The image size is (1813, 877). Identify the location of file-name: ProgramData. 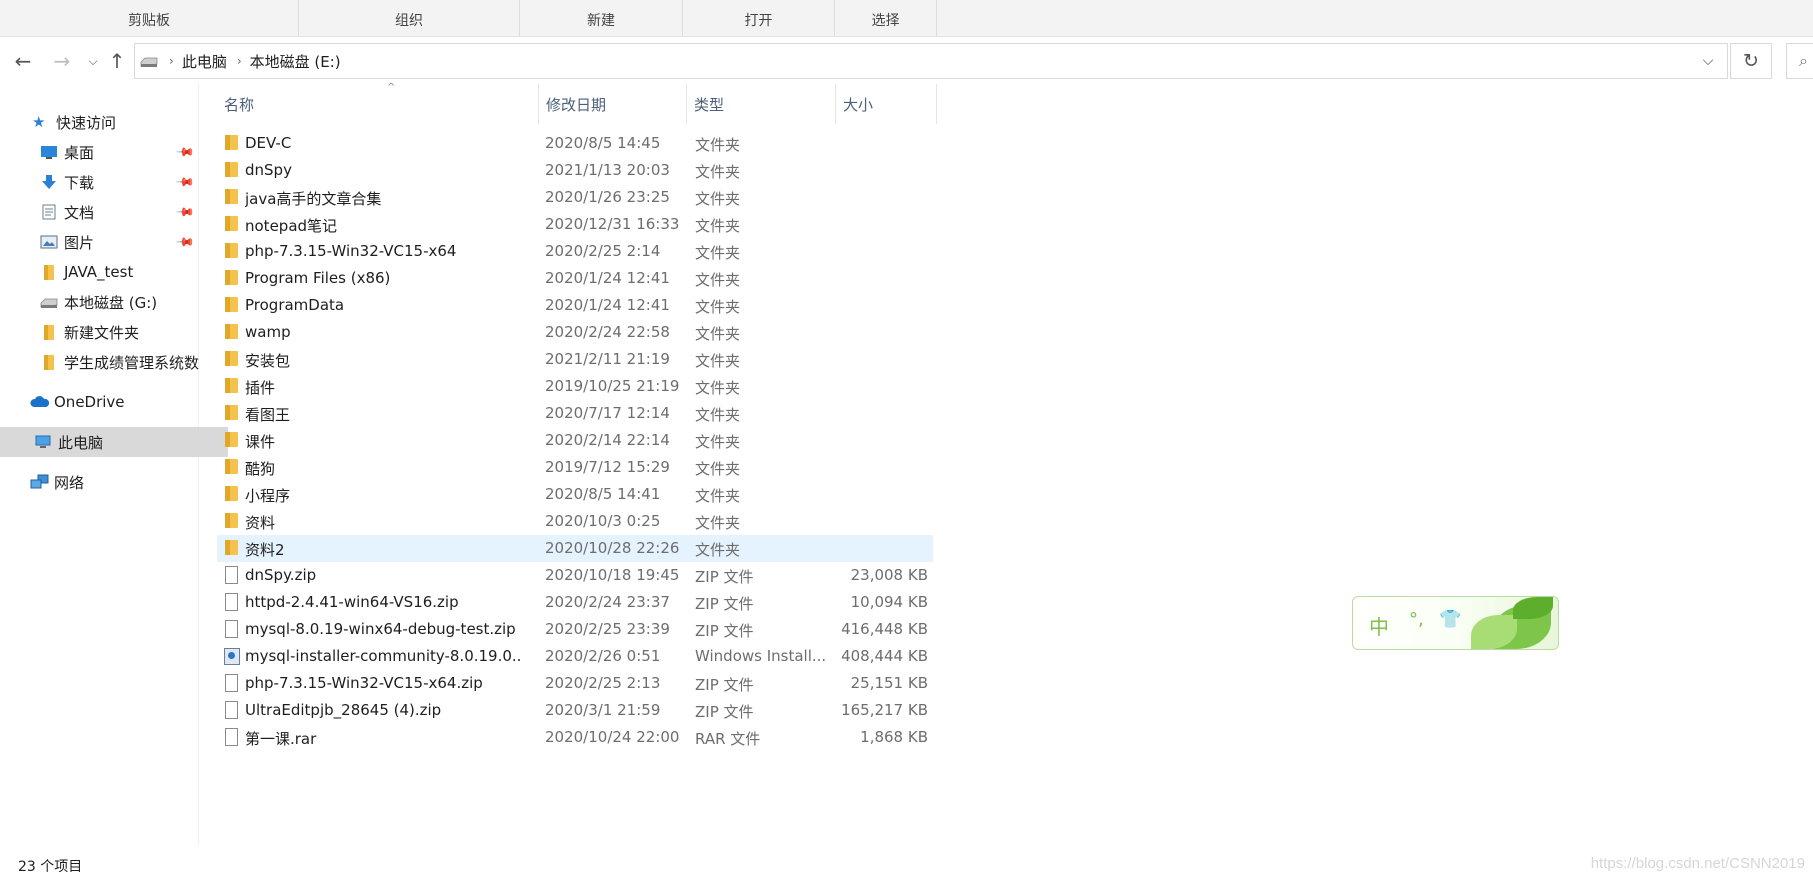
(295, 305).